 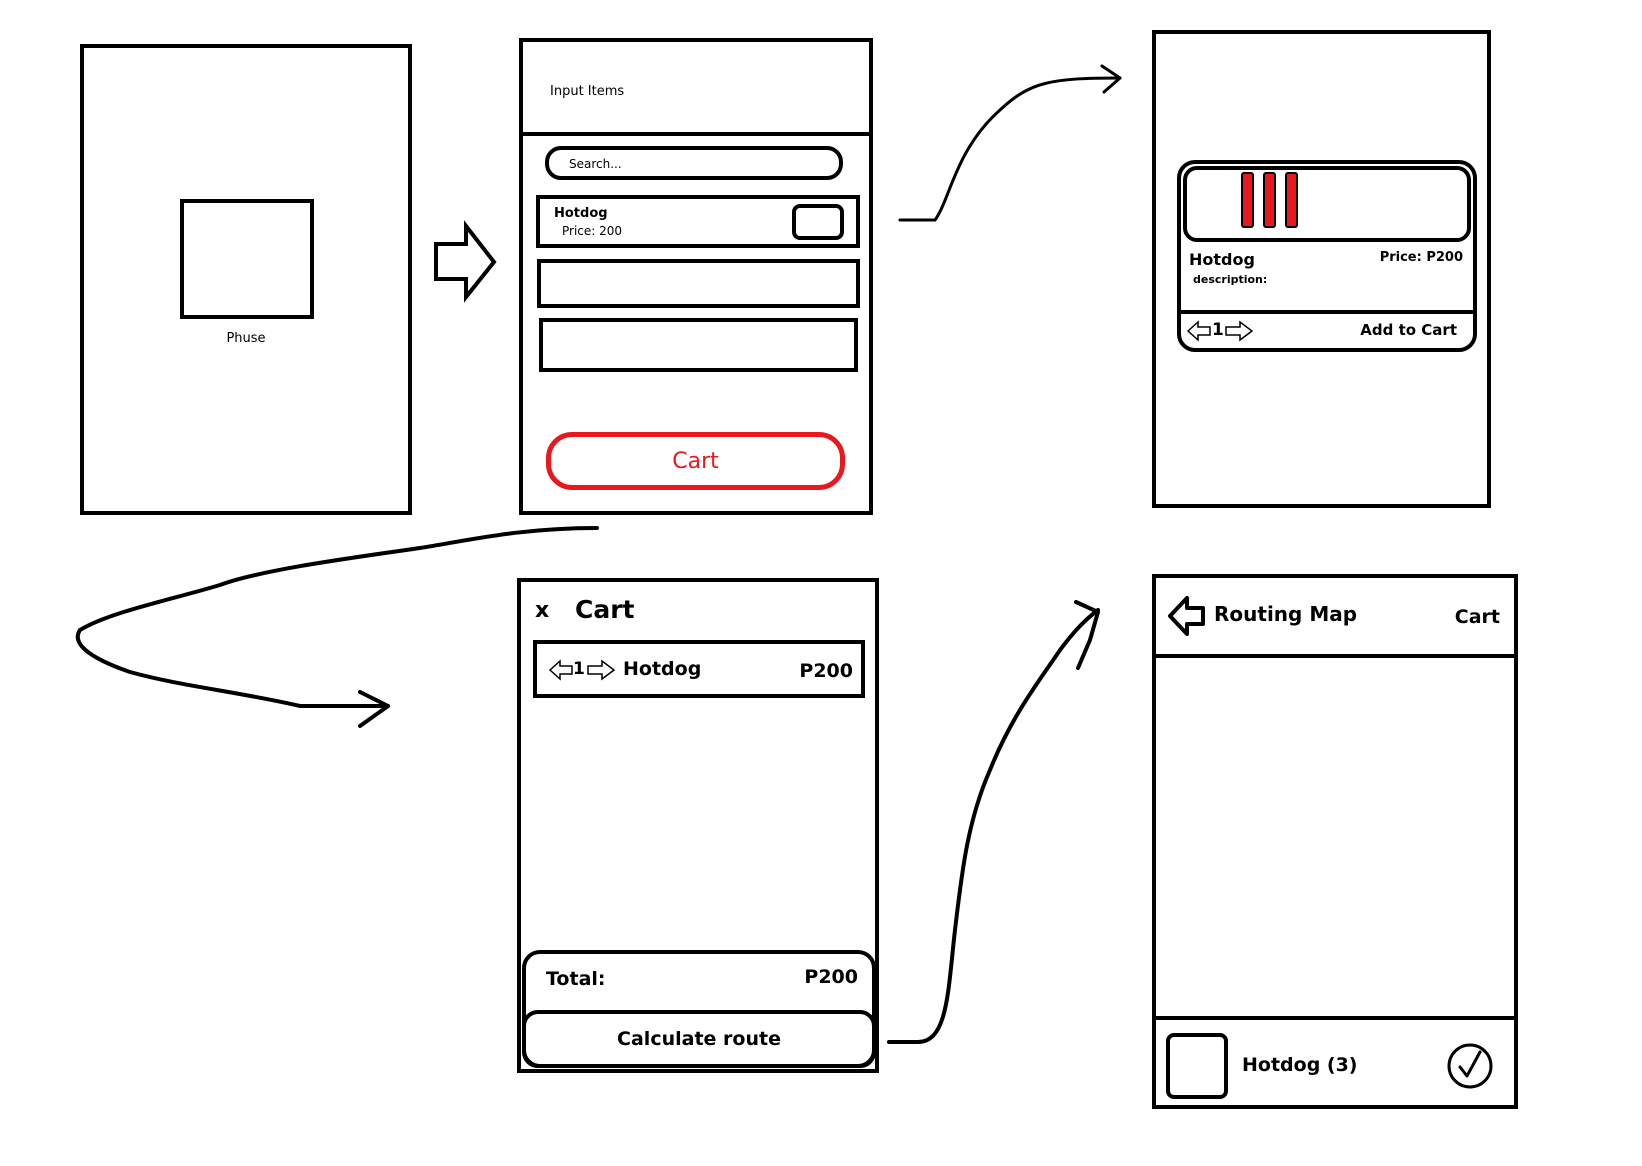 What do you see at coordinates (1286, 614) in the screenshot?
I see `page-title: Routing Map` at bounding box center [1286, 614].